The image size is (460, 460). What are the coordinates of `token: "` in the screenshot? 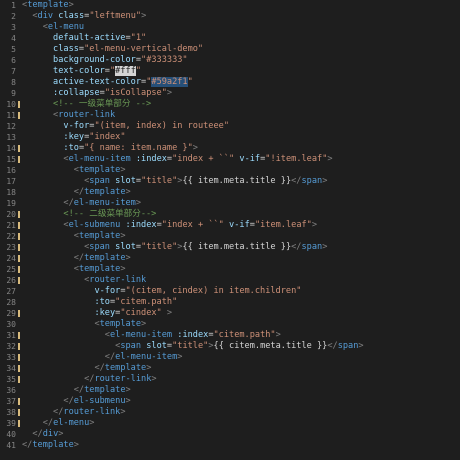 It's located at (190, 82).